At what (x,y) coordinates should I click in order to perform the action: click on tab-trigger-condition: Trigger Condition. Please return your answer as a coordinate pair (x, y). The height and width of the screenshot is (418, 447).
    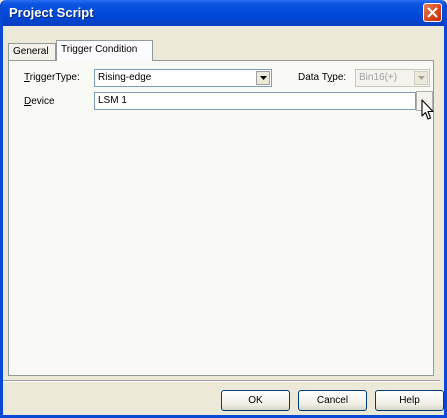
    Looking at the image, I should click on (104, 50).